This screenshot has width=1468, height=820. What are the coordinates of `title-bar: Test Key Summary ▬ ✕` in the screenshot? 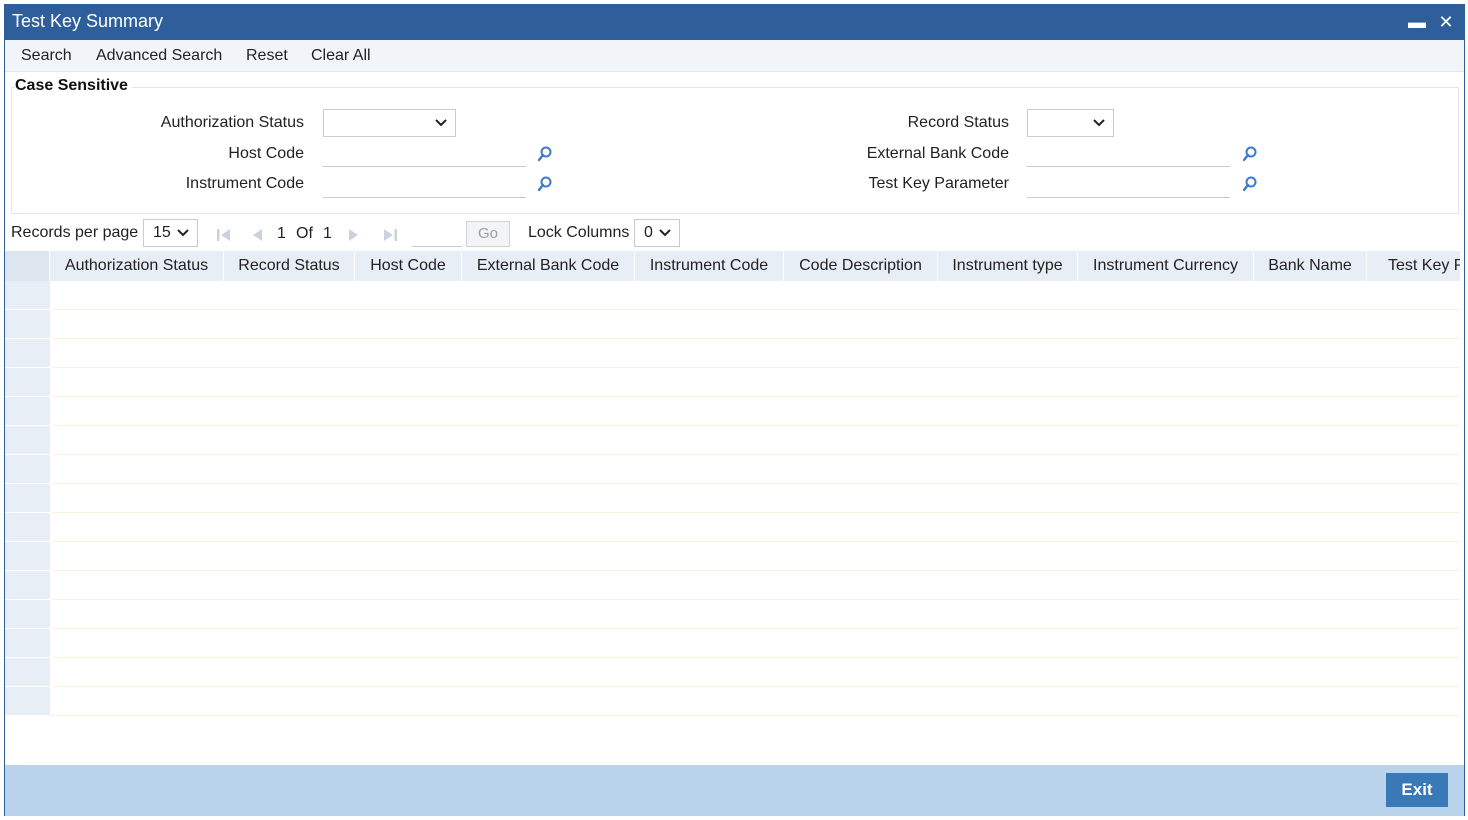 It's located at (734, 22).